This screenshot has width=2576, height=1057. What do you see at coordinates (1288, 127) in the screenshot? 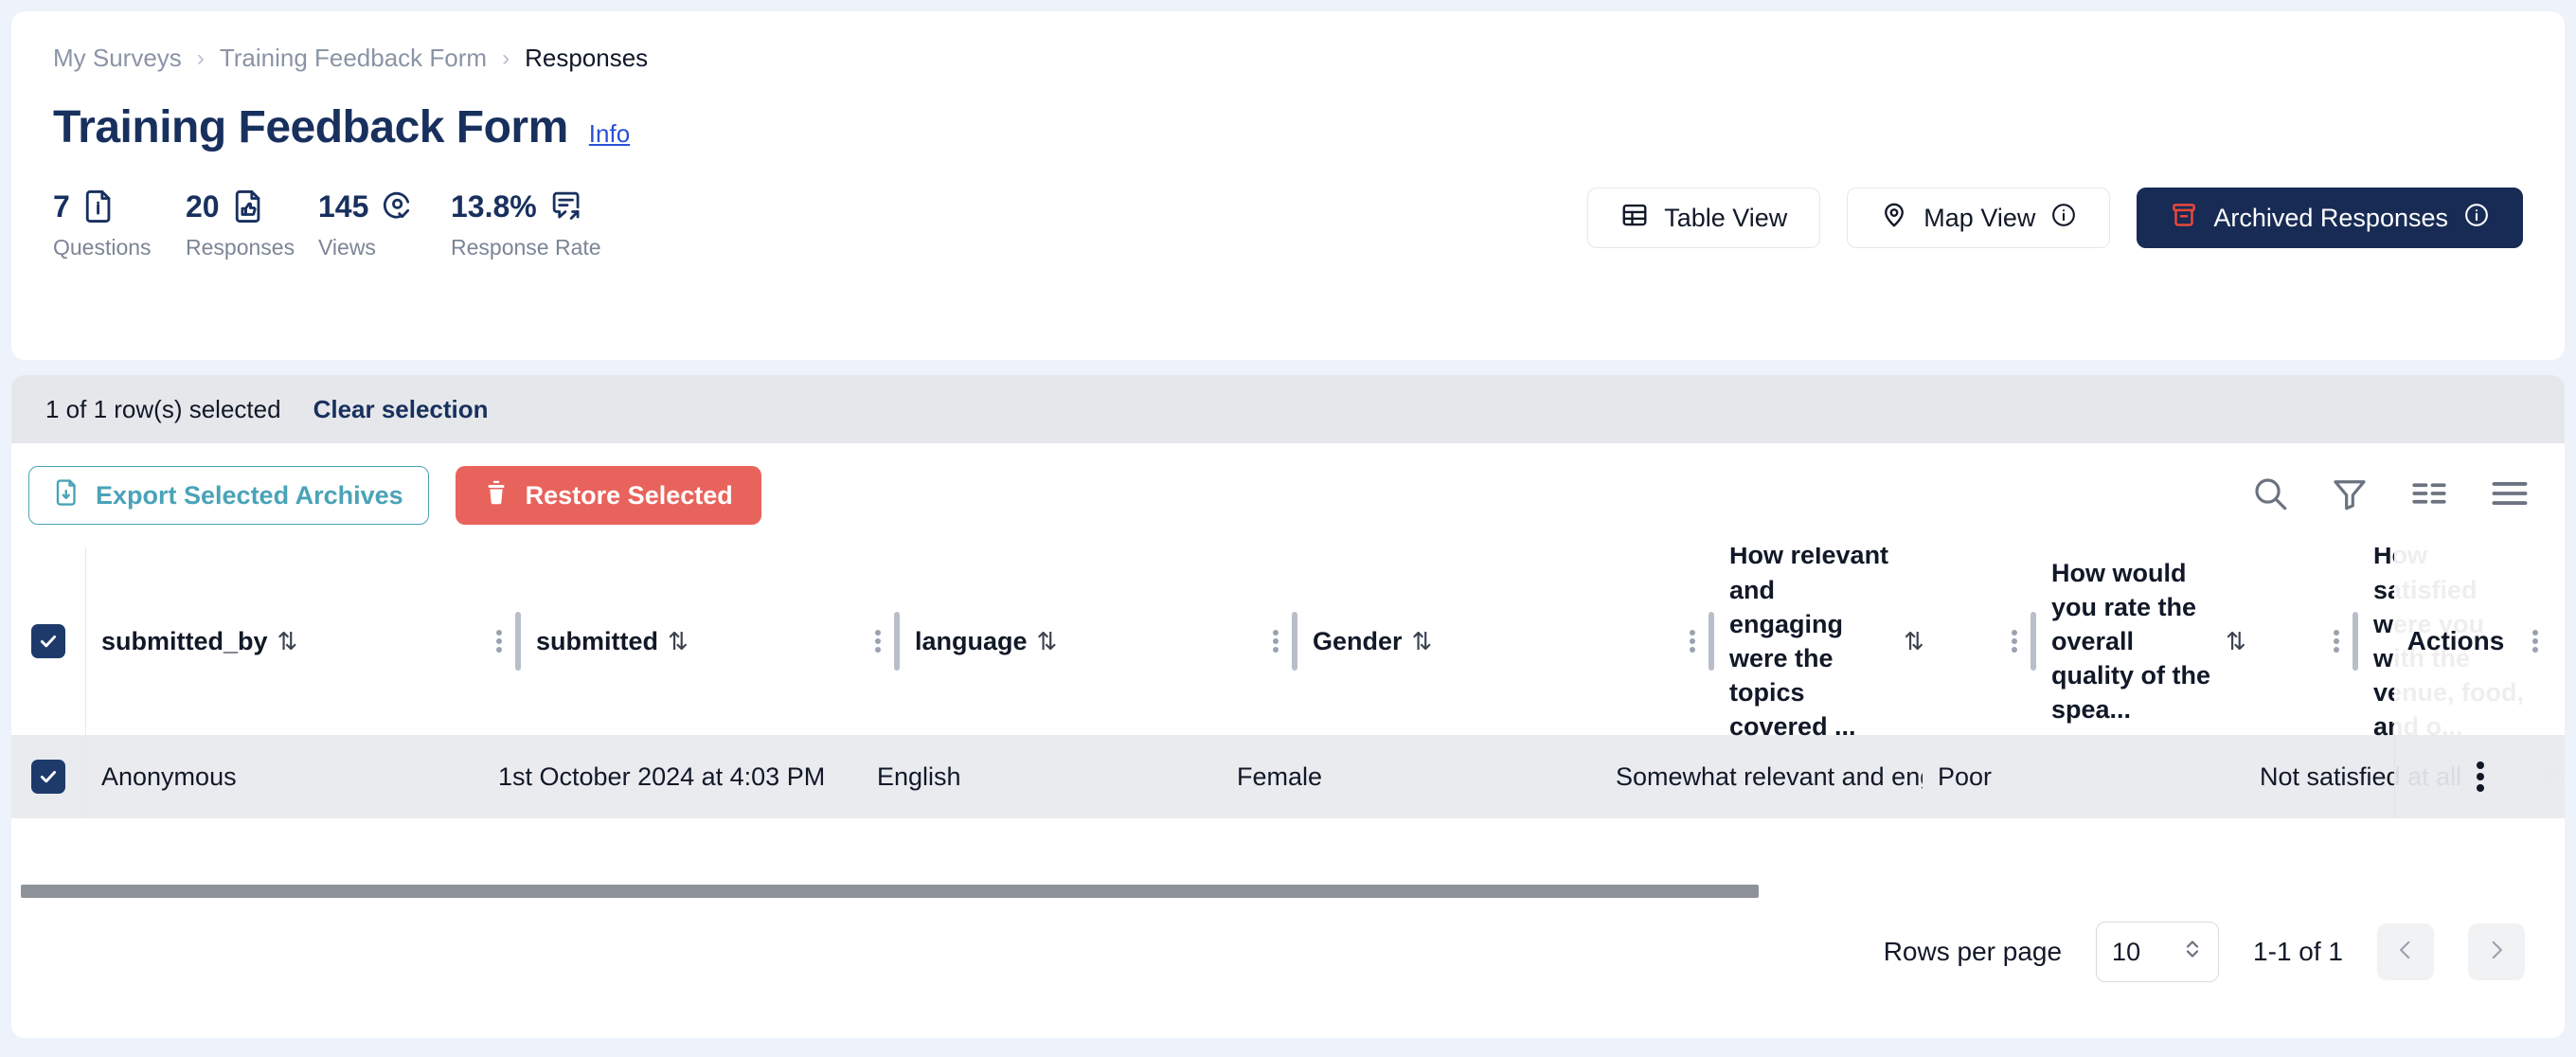
I see `title-row: Training Feedback Form Info` at bounding box center [1288, 127].